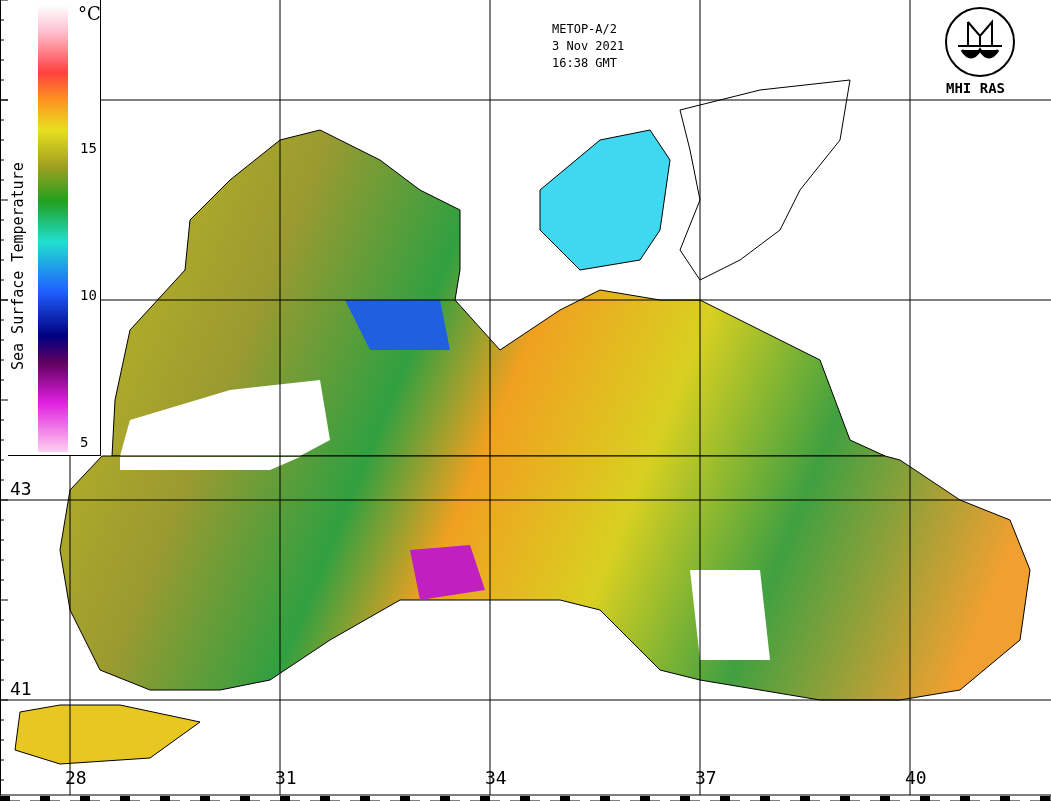  I want to click on colorbar-tick-label: 10, so click(88, 295).